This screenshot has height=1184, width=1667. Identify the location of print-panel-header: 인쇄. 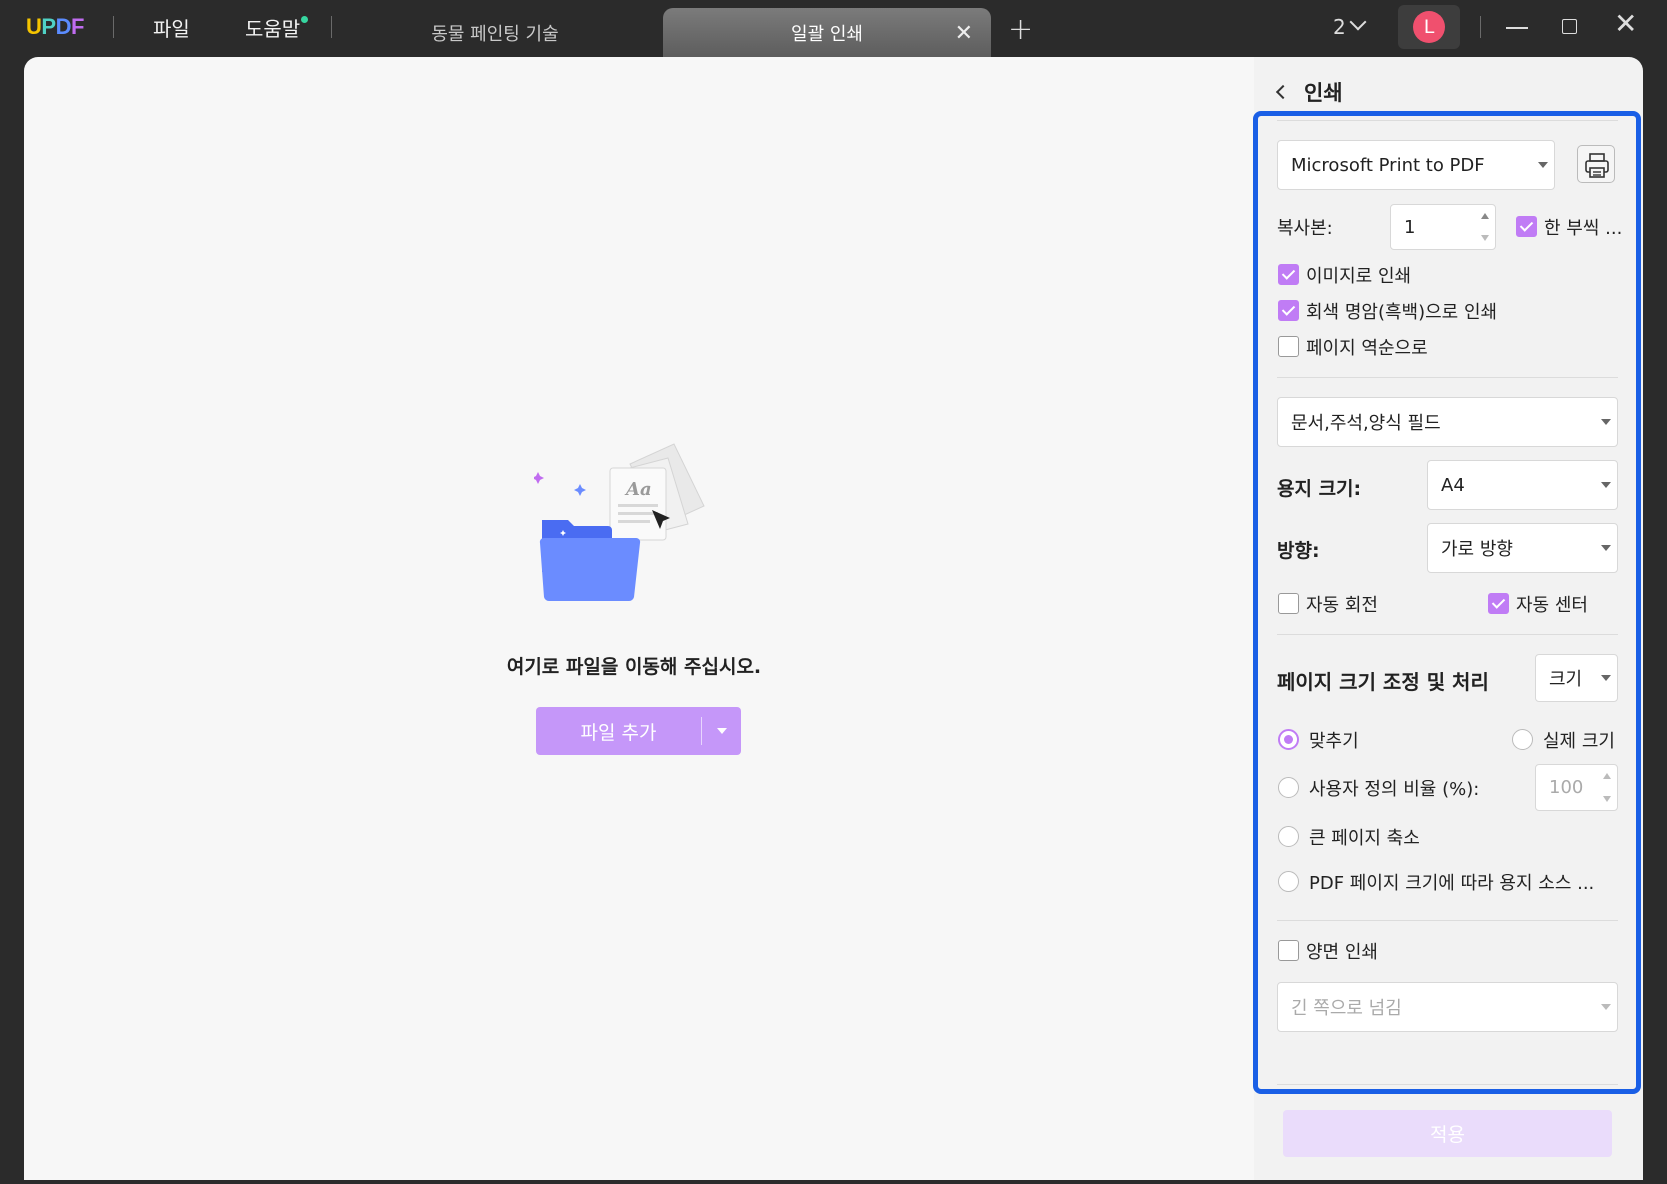
(1307, 92).